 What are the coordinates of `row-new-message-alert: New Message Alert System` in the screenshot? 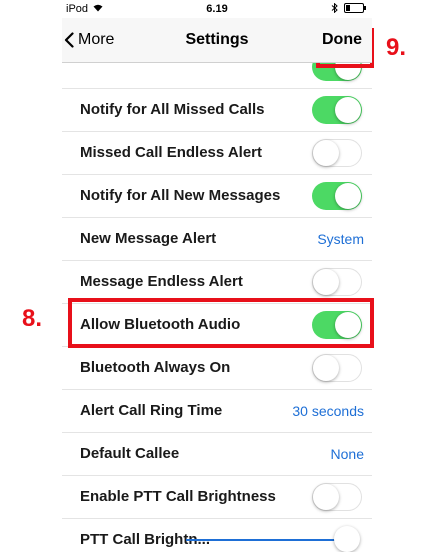 It's located at (217, 239).